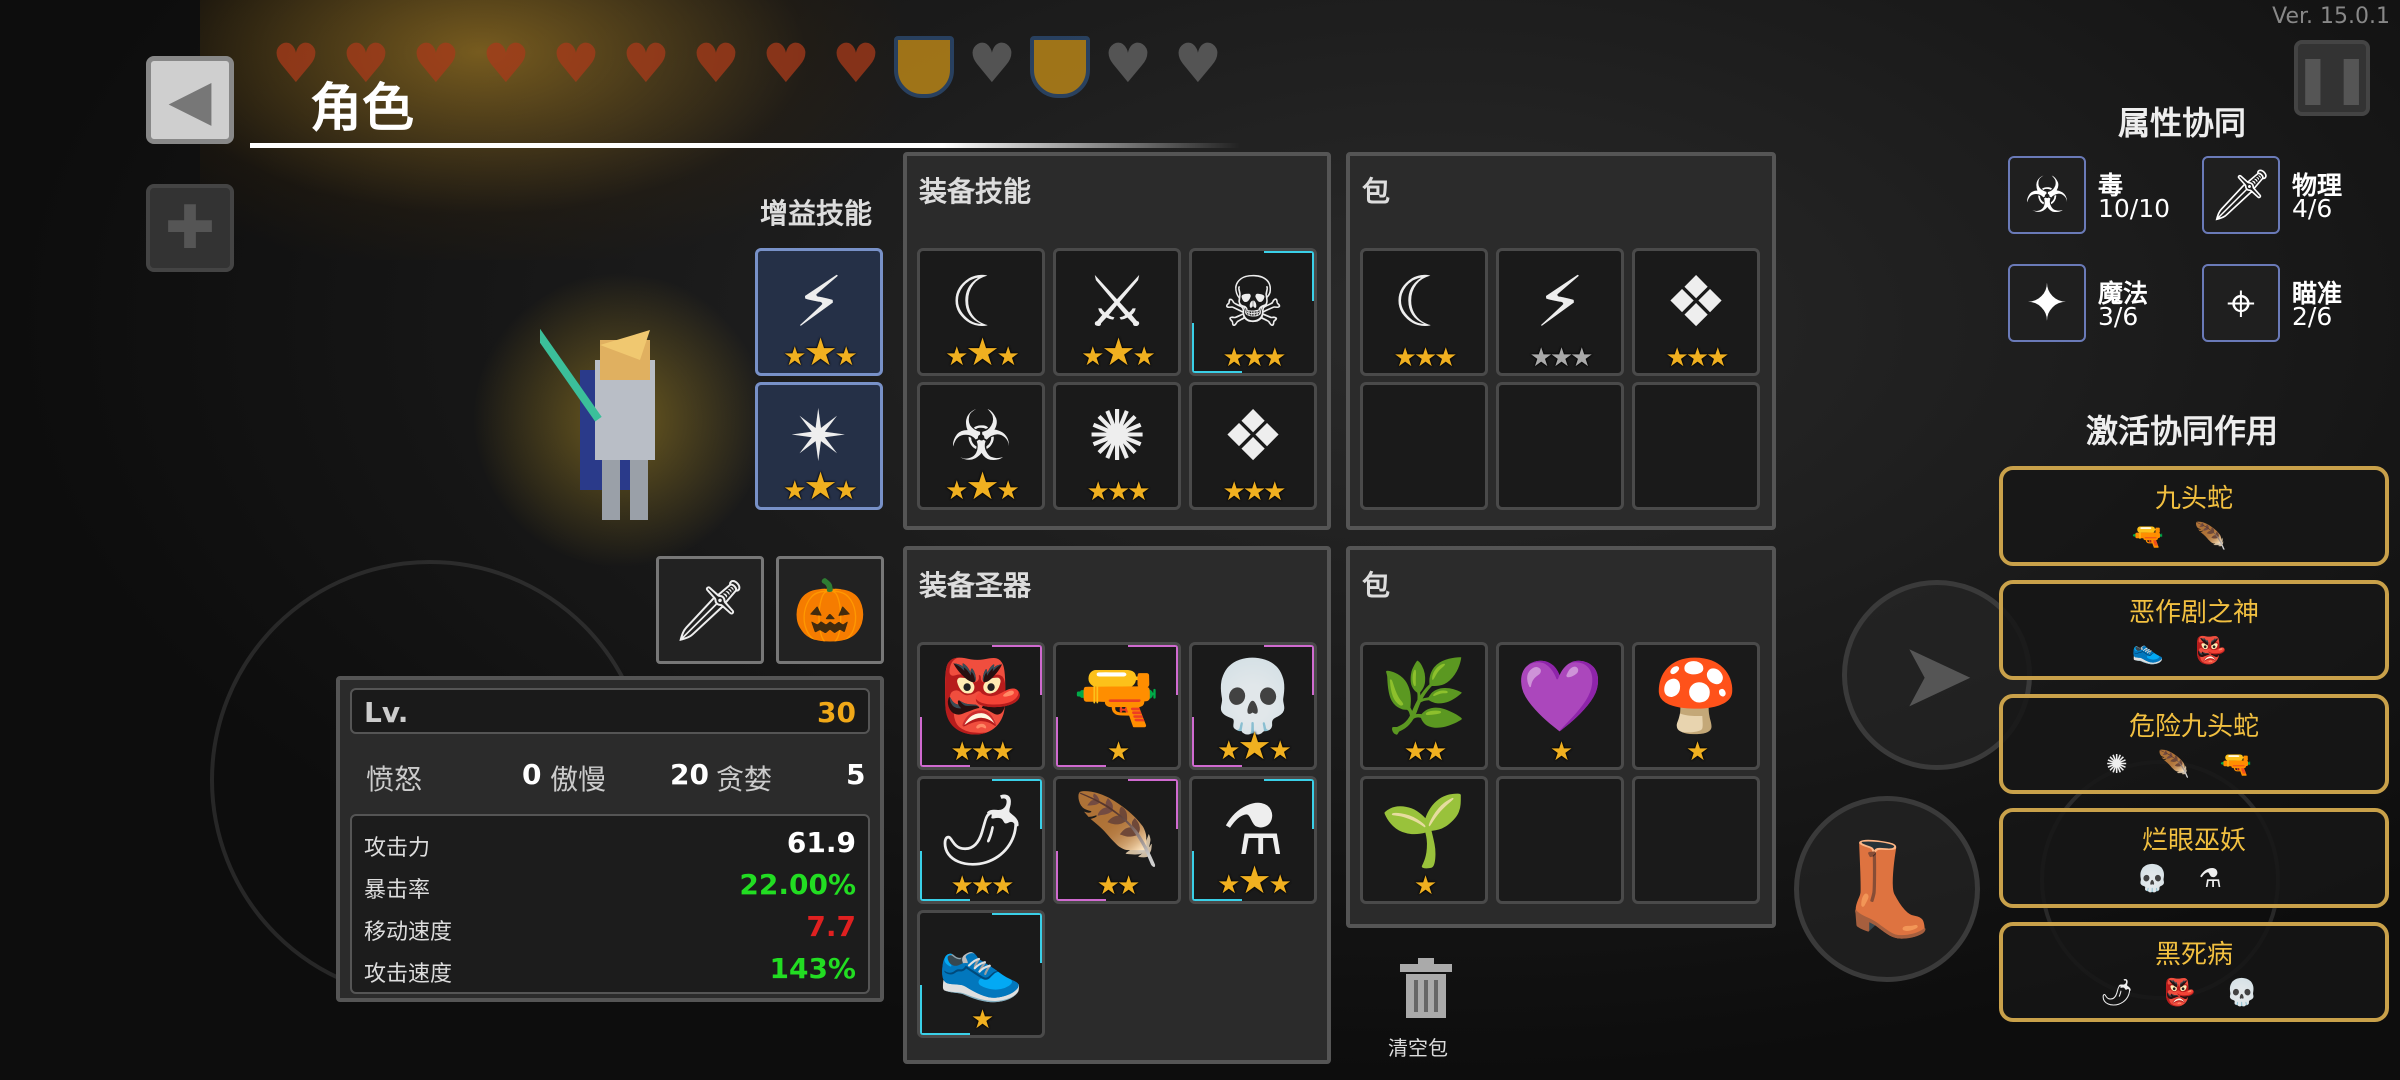 The height and width of the screenshot is (1080, 2400). Describe the element at coordinates (1117, 706) in the screenshot. I see `item-slot: 🔫 ★` at that location.